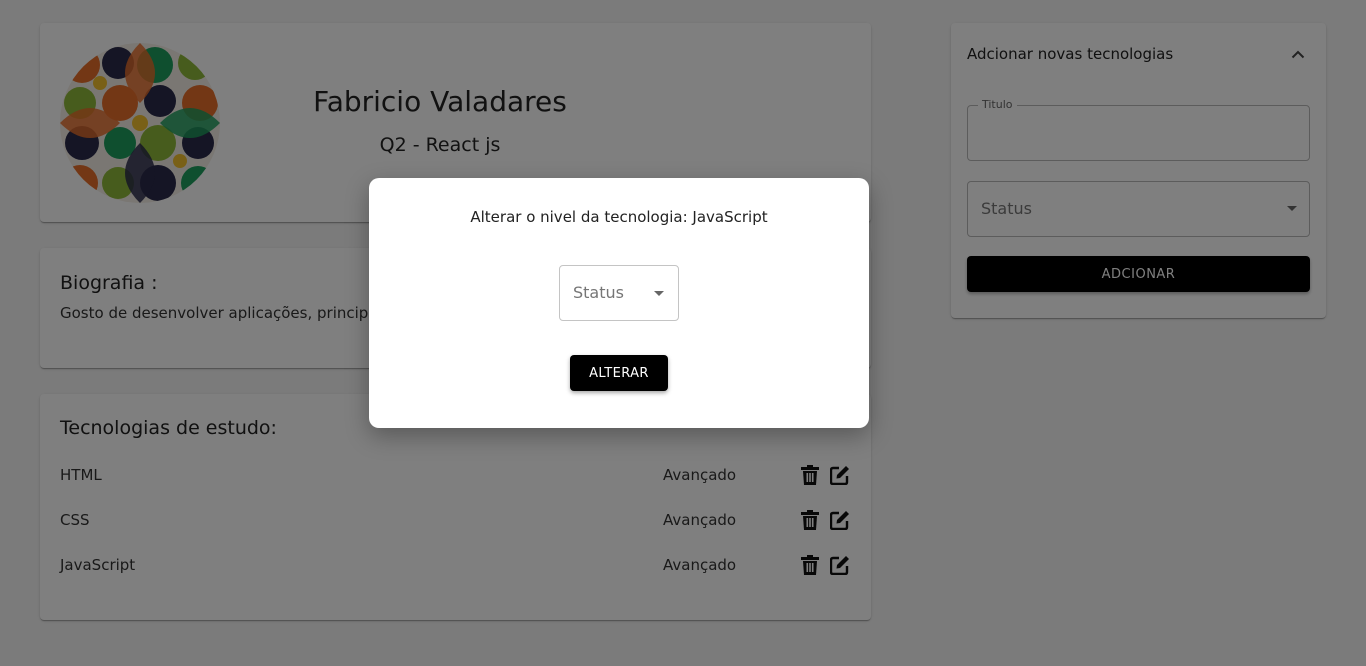 The height and width of the screenshot is (666, 1366). I want to click on modal-status-placeholder: Status, so click(598, 292).